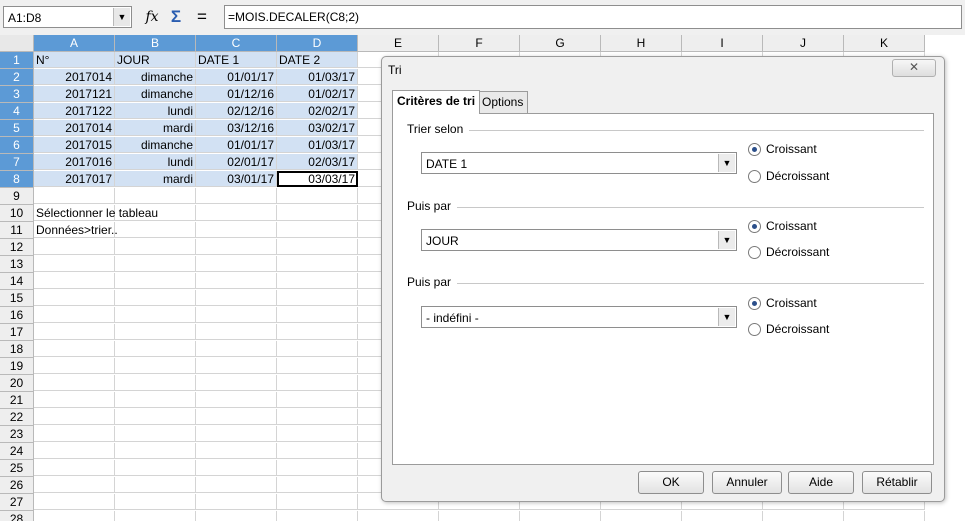 The width and height of the screenshot is (965, 521). I want to click on cell-a21, so click(74, 400).